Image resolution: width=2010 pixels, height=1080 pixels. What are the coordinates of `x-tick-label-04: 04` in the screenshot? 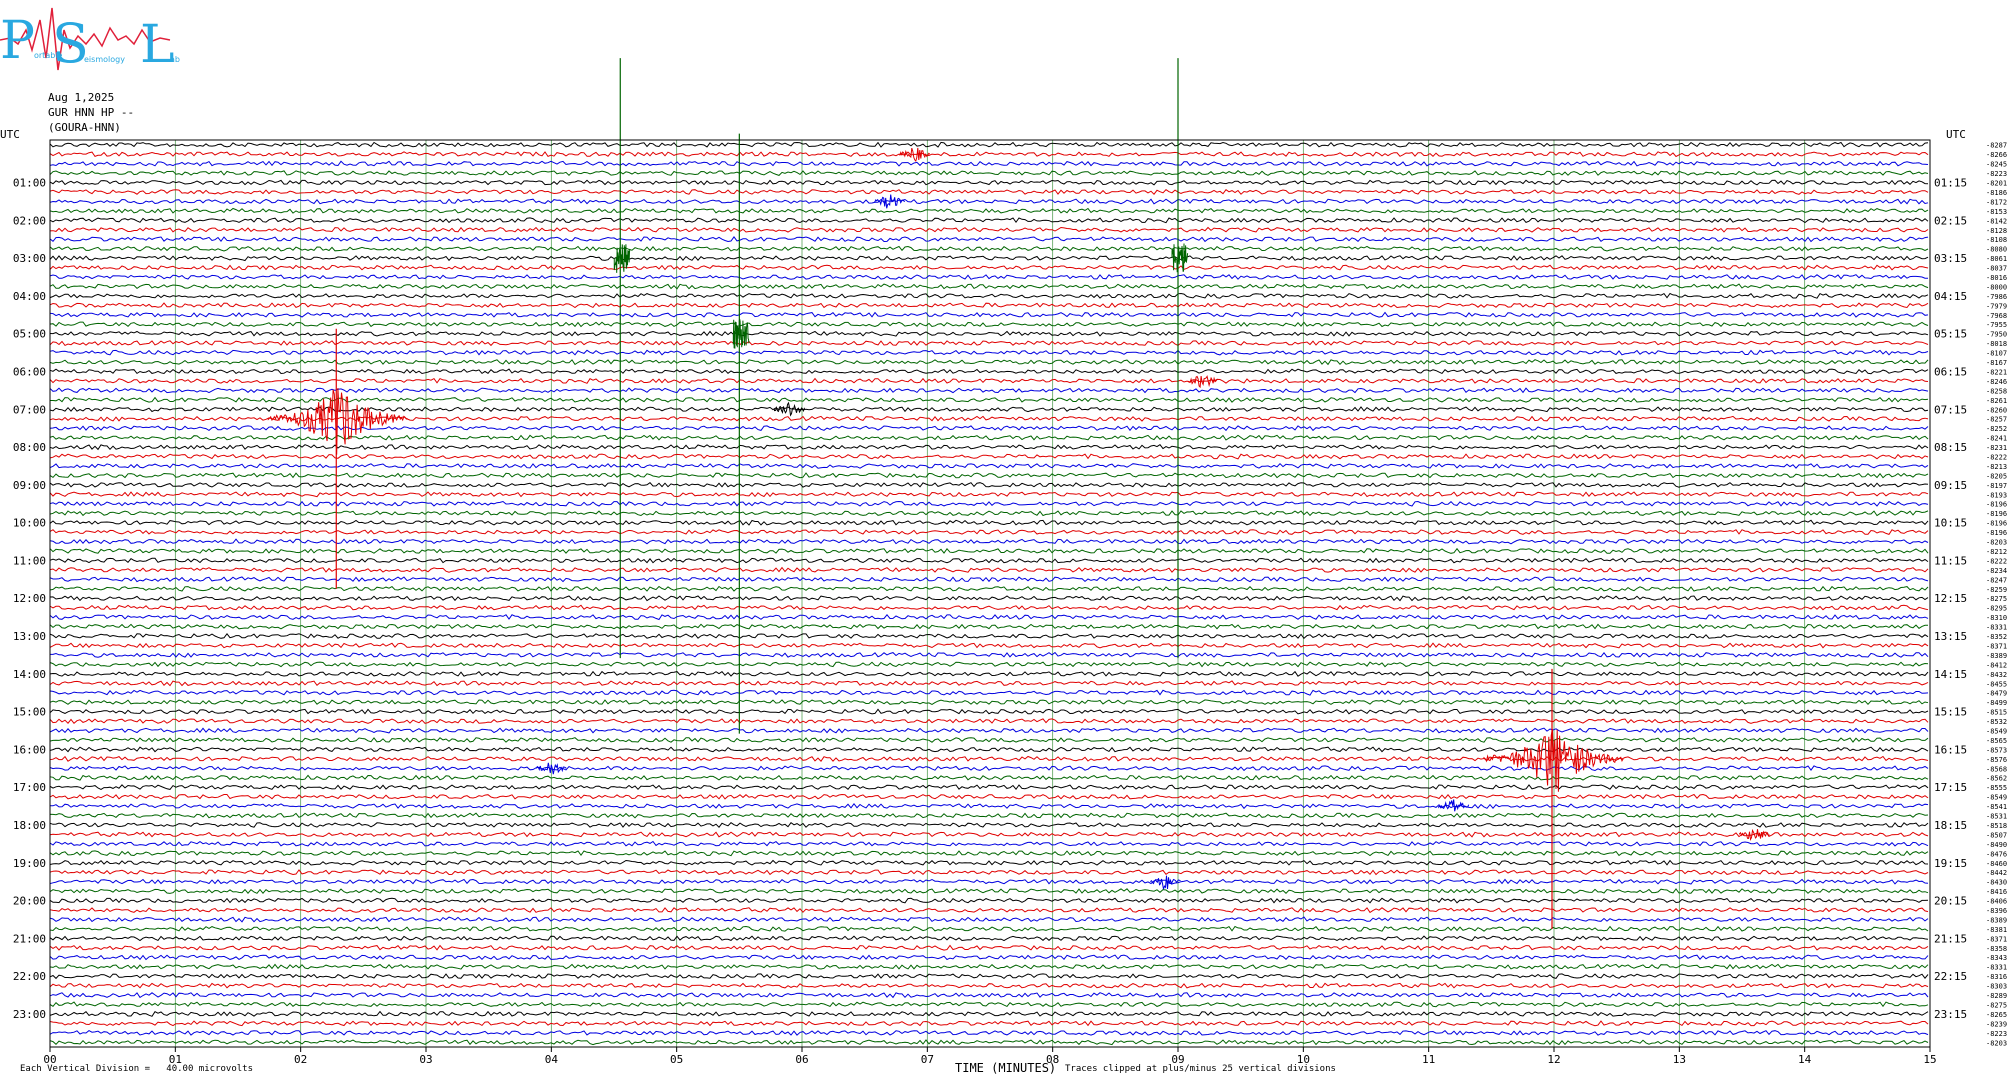 It's located at (552, 1059).